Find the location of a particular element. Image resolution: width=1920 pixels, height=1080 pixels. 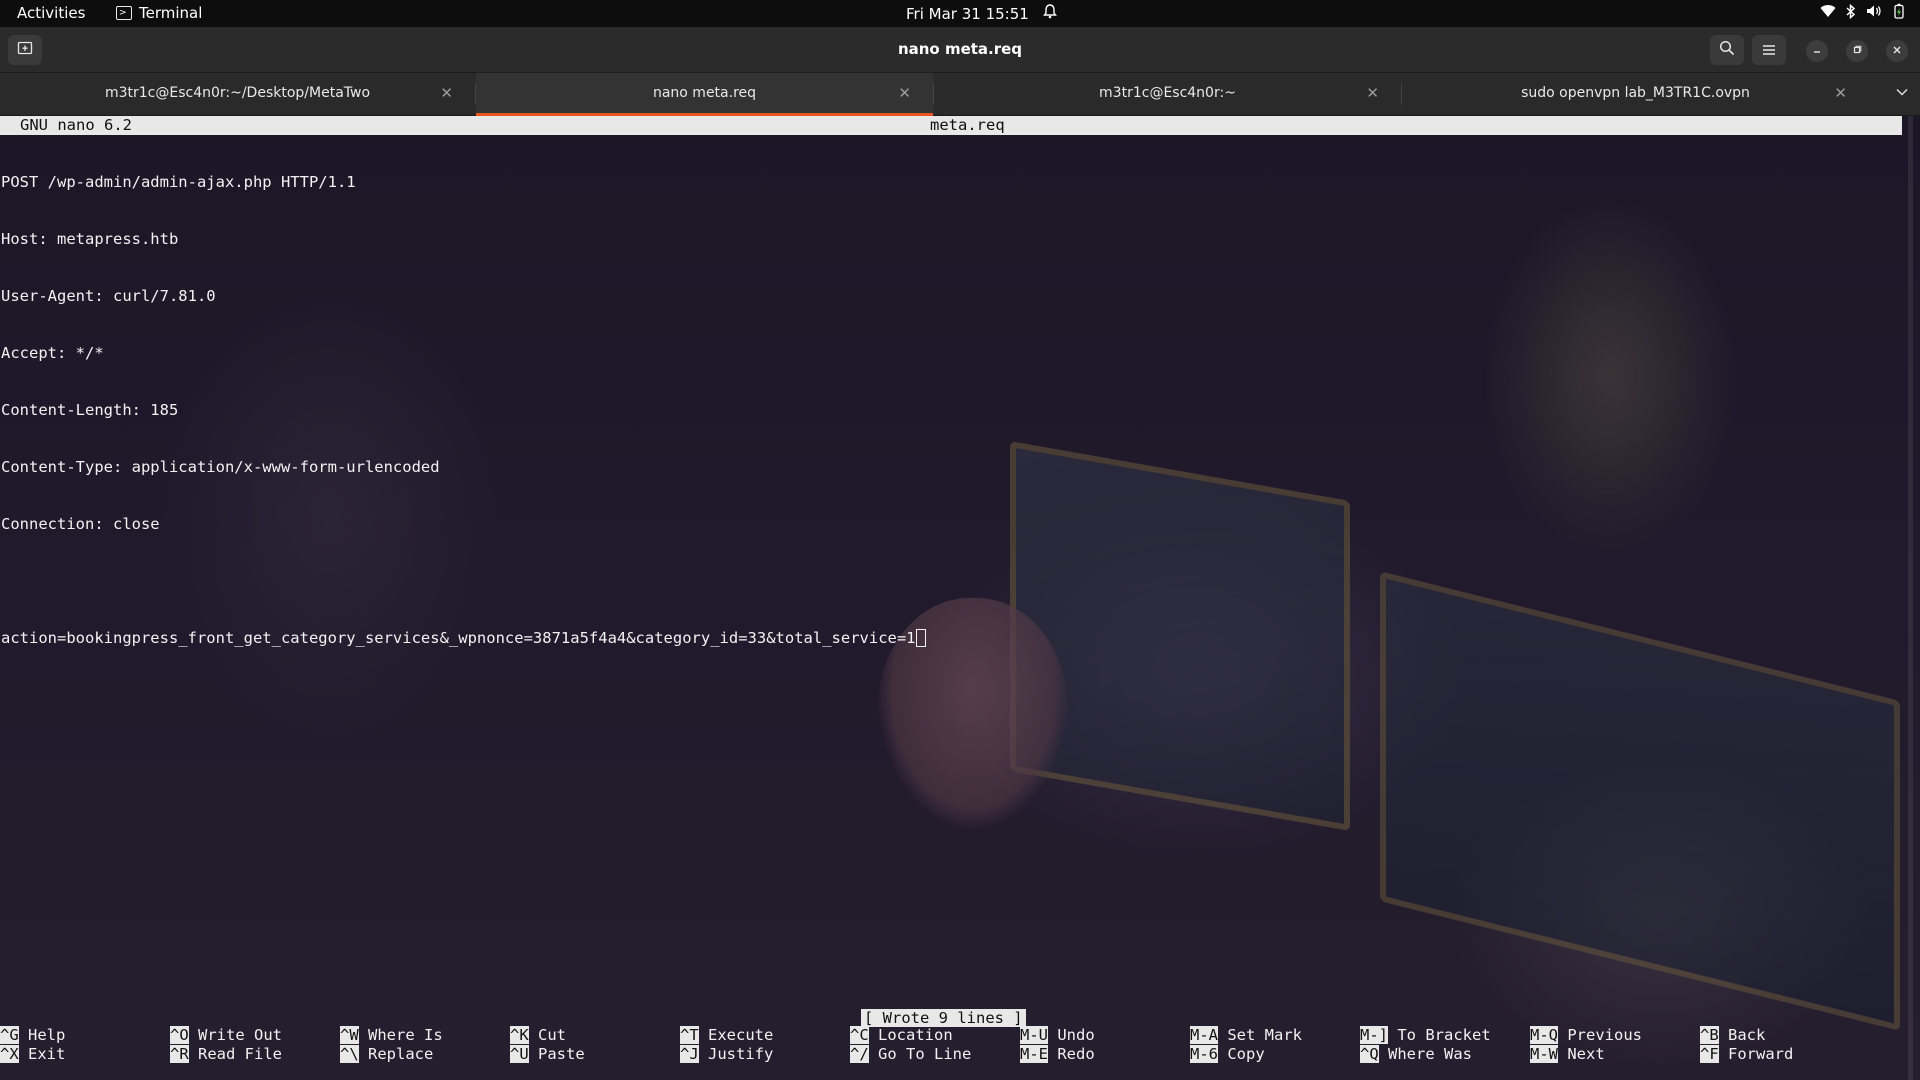

shortcut-help: ^G Help is located at coordinates (85, 1035).